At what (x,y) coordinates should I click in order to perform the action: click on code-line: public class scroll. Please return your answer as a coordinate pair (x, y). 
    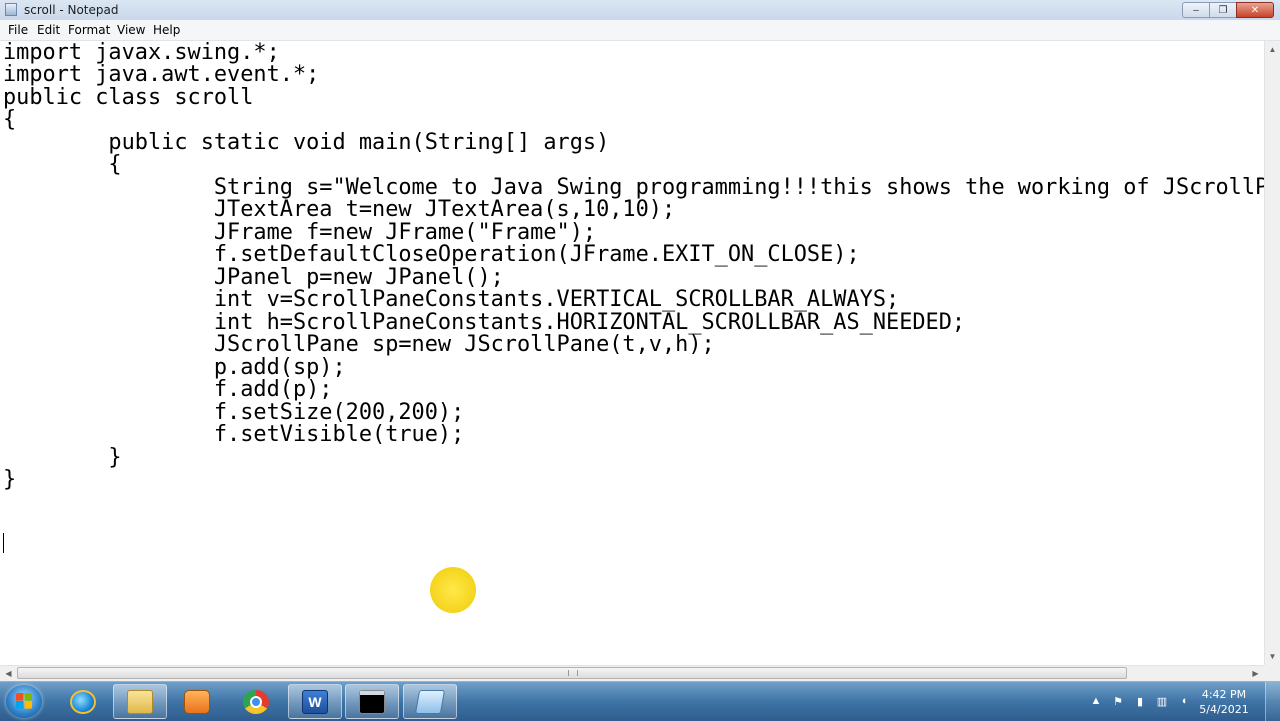
    Looking at the image, I should click on (128, 97).